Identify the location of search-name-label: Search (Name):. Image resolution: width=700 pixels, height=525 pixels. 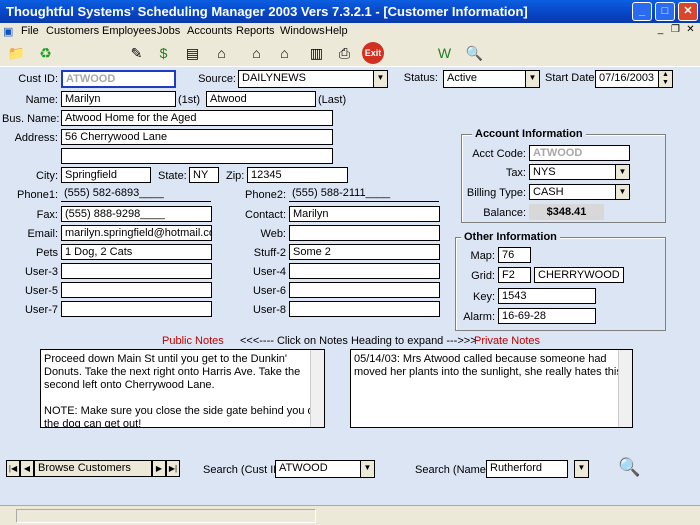
(454, 470).